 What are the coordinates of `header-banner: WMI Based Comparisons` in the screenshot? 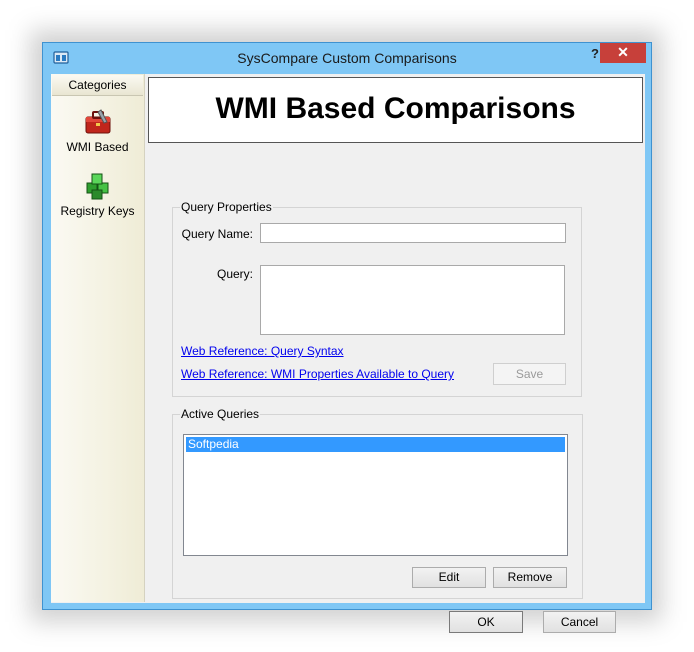 It's located at (395, 110).